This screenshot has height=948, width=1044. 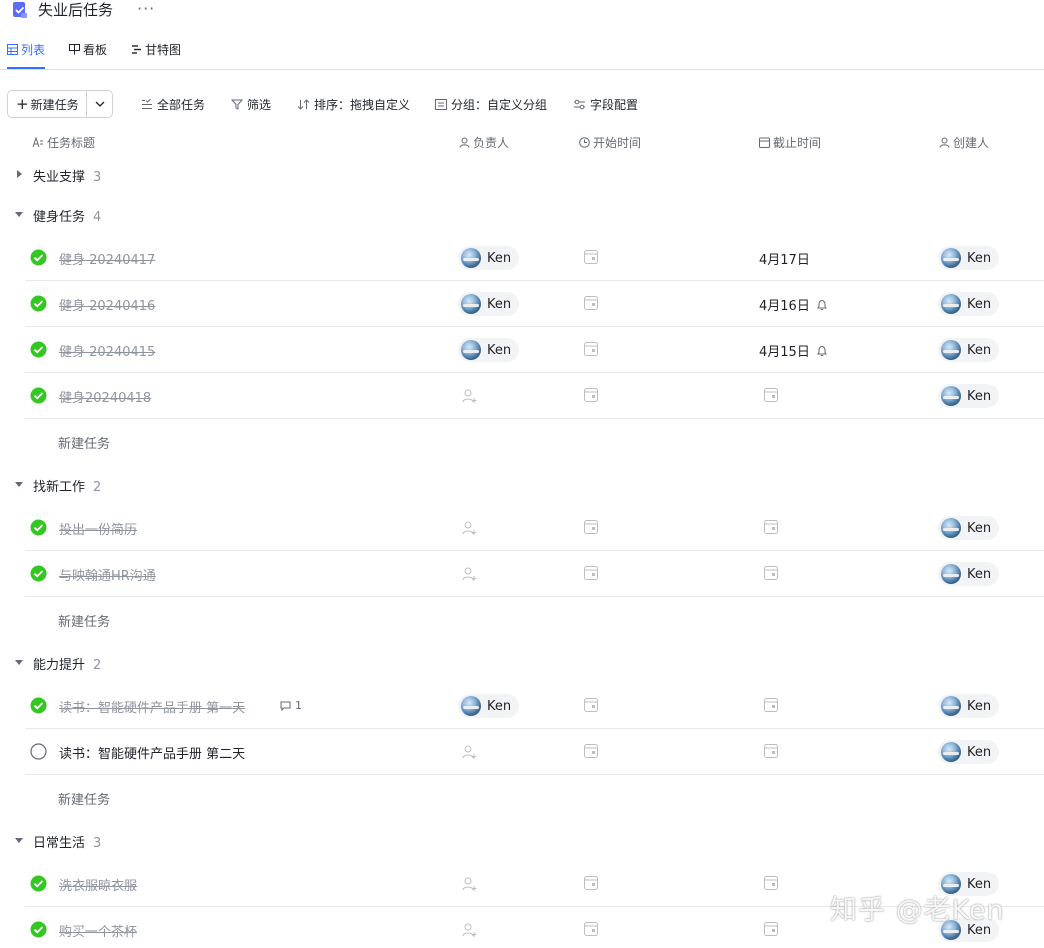 I want to click on all-tasks-label: 全部任务, so click(x=181, y=105).